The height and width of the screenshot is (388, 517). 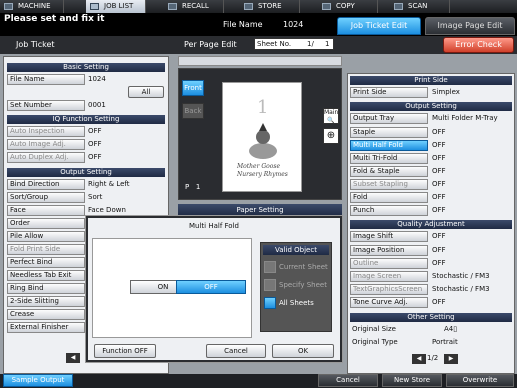 What do you see at coordinates (412, 380) in the screenshot?
I see `new-store-button: New Store` at bounding box center [412, 380].